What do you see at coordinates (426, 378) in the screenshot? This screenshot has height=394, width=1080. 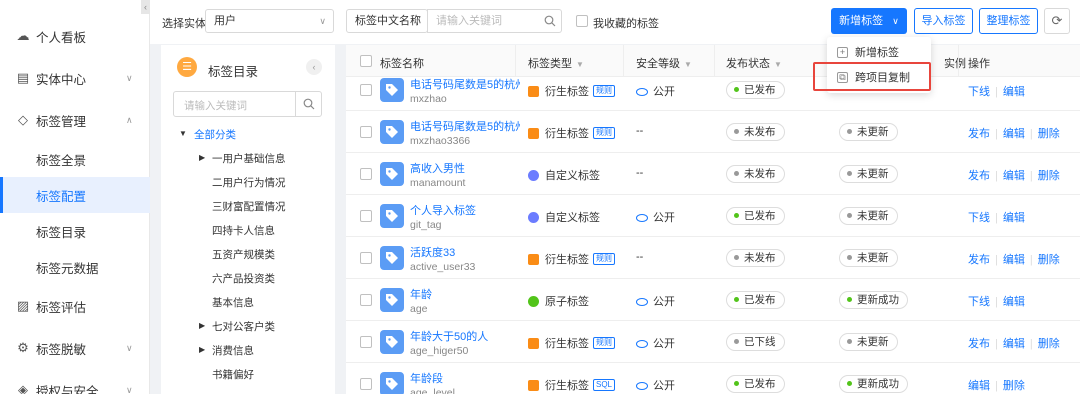 I see `tag-name-link: 年龄段` at bounding box center [426, 378].